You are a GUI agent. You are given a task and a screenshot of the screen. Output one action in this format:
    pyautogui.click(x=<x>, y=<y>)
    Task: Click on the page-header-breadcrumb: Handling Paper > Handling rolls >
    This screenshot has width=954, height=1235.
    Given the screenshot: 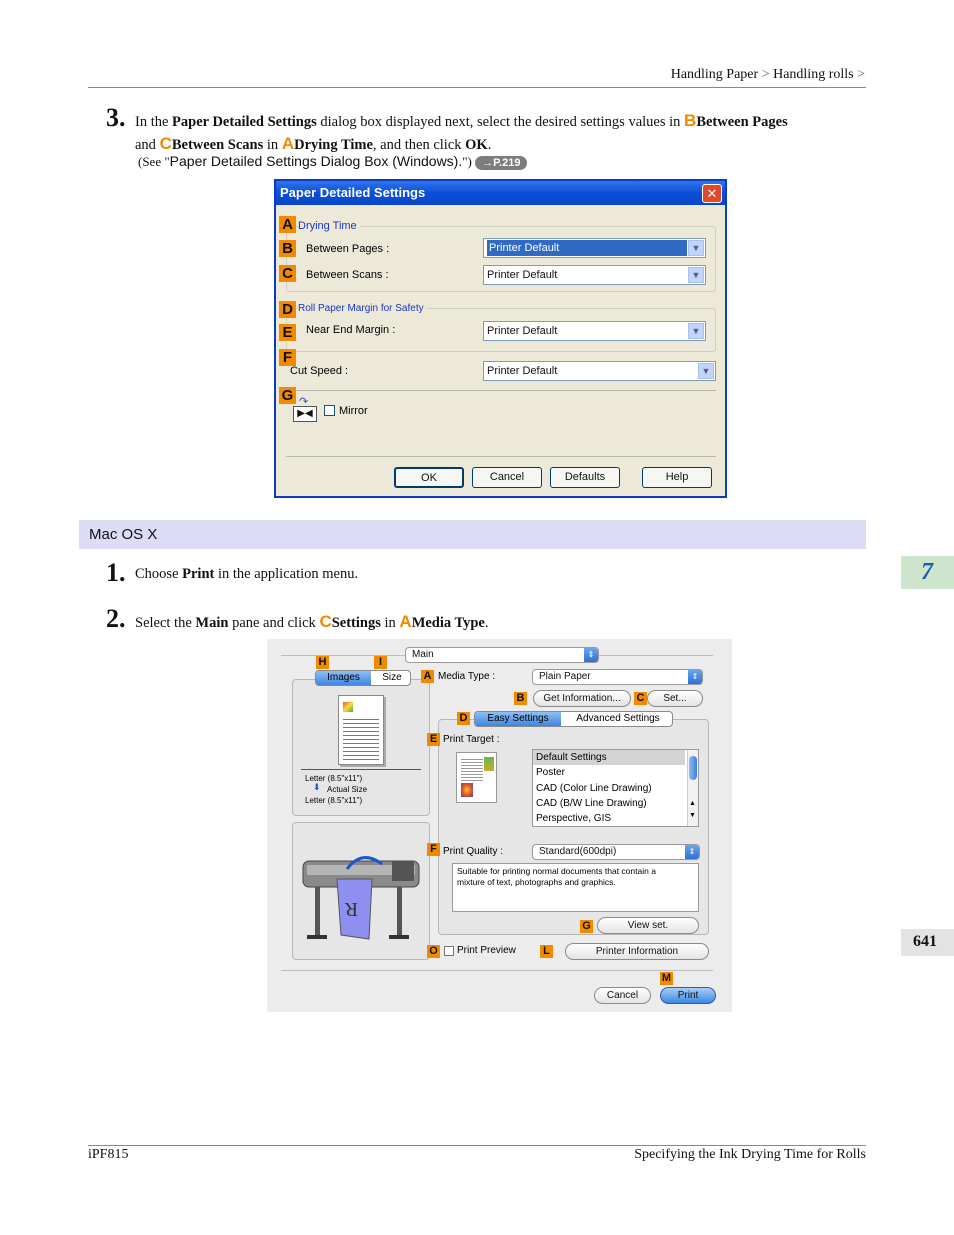 What is the action you would take?
    pyautogui.click(x=768, y=75)
    